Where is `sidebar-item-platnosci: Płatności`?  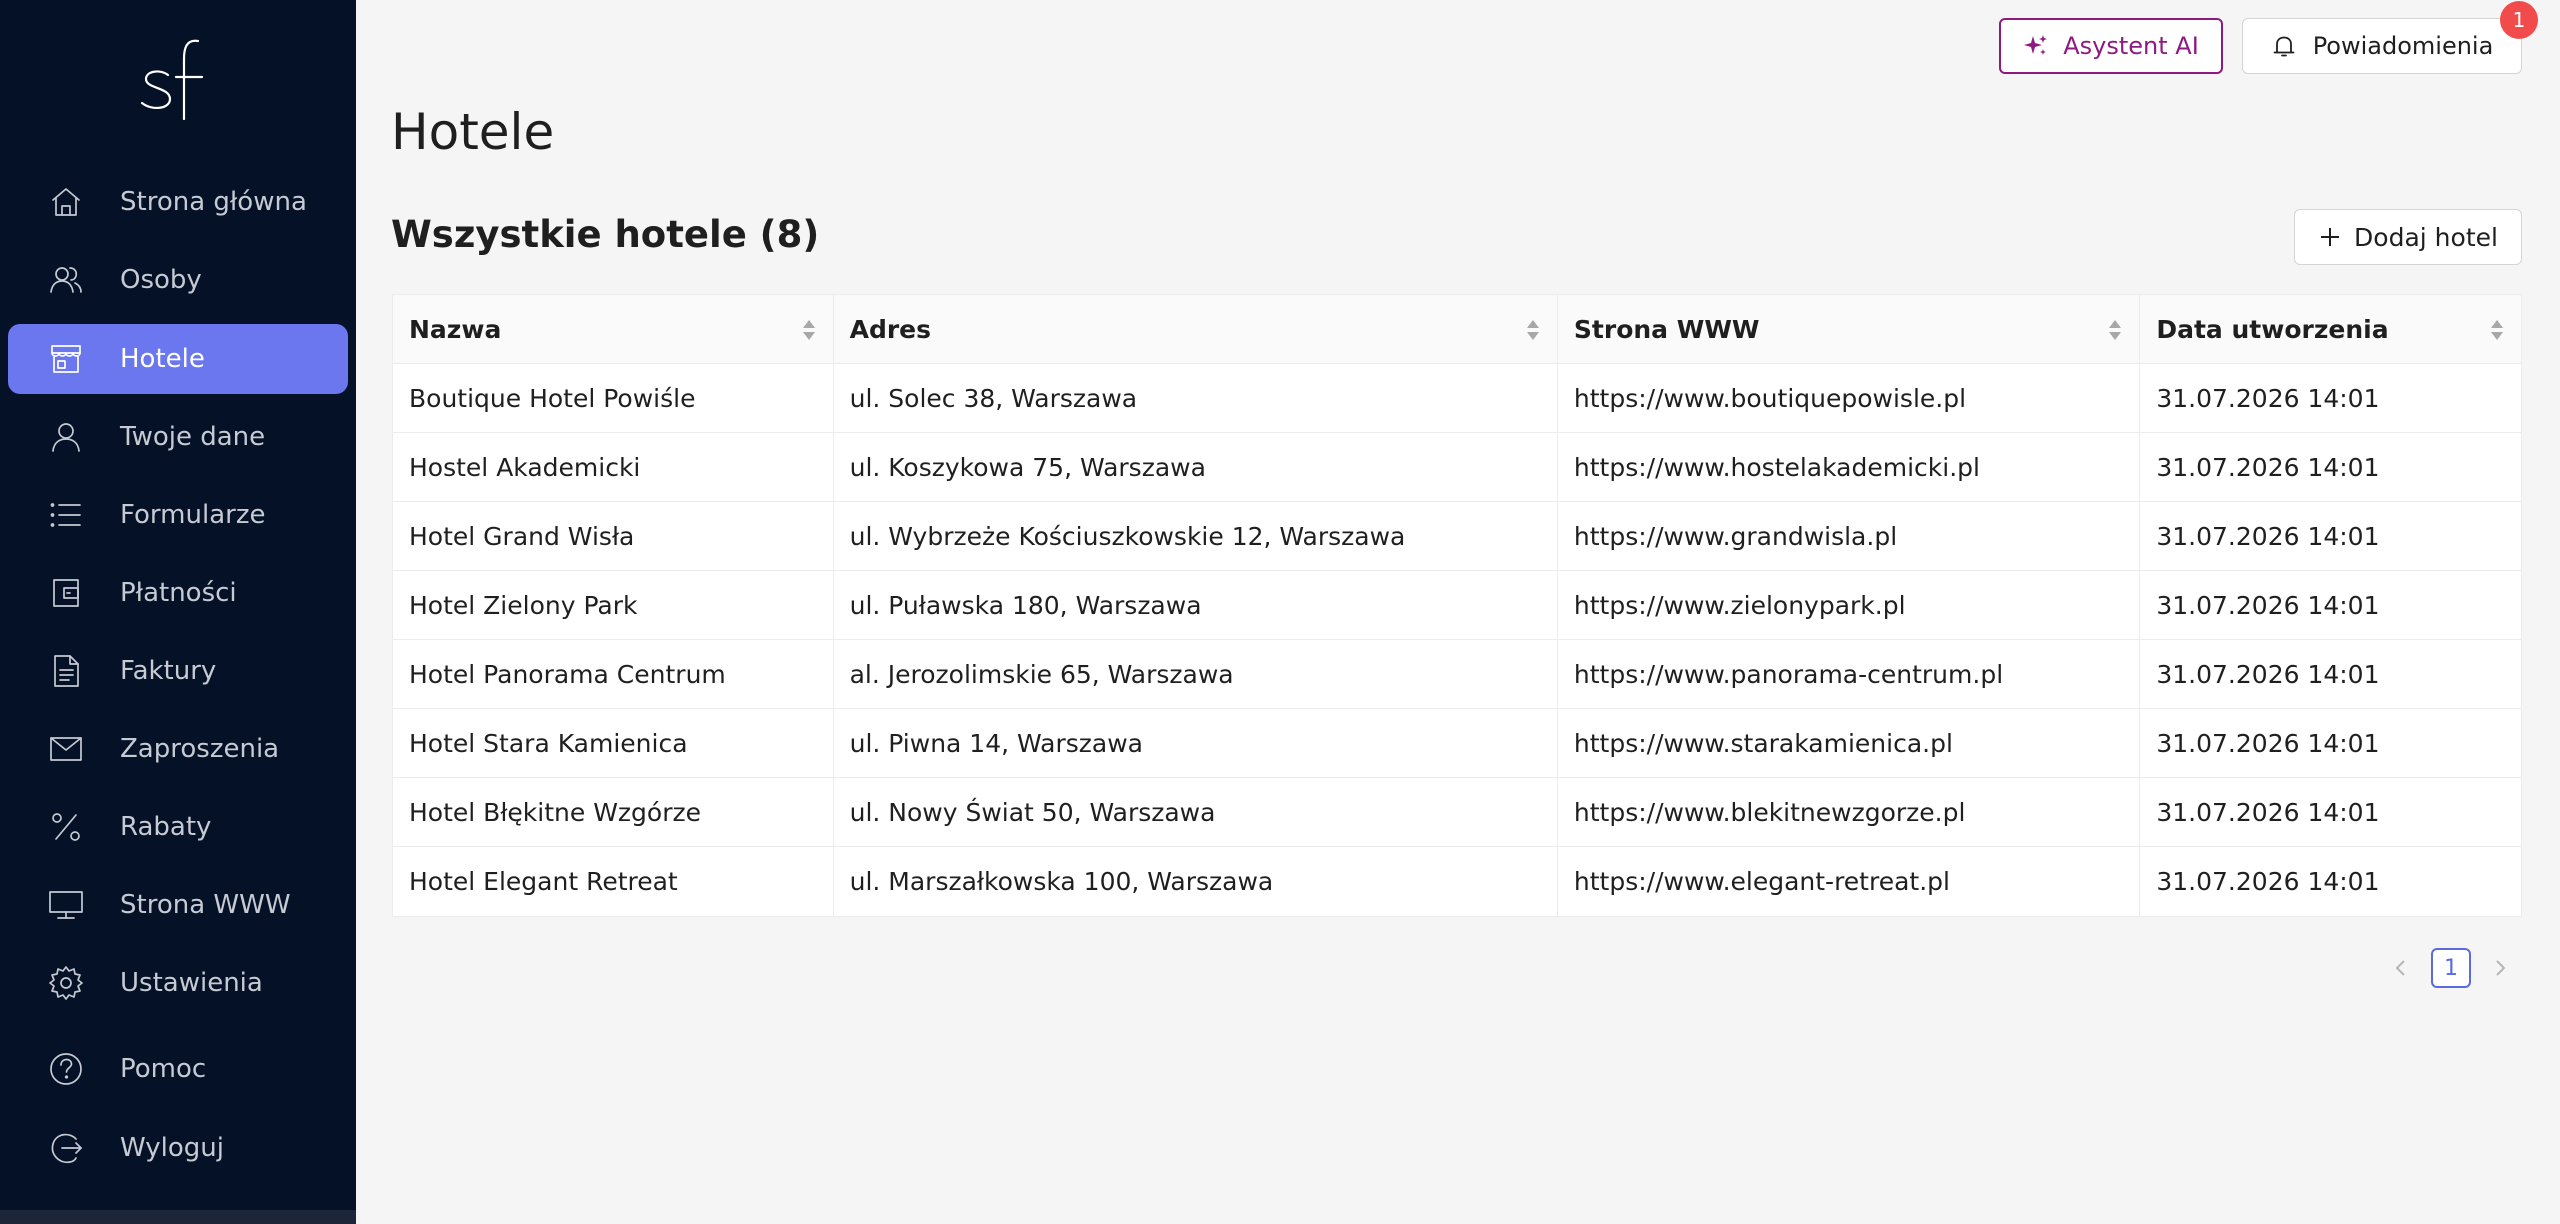
sidebar-item-platnosci: Płatności is located at coordinates (178, 593).